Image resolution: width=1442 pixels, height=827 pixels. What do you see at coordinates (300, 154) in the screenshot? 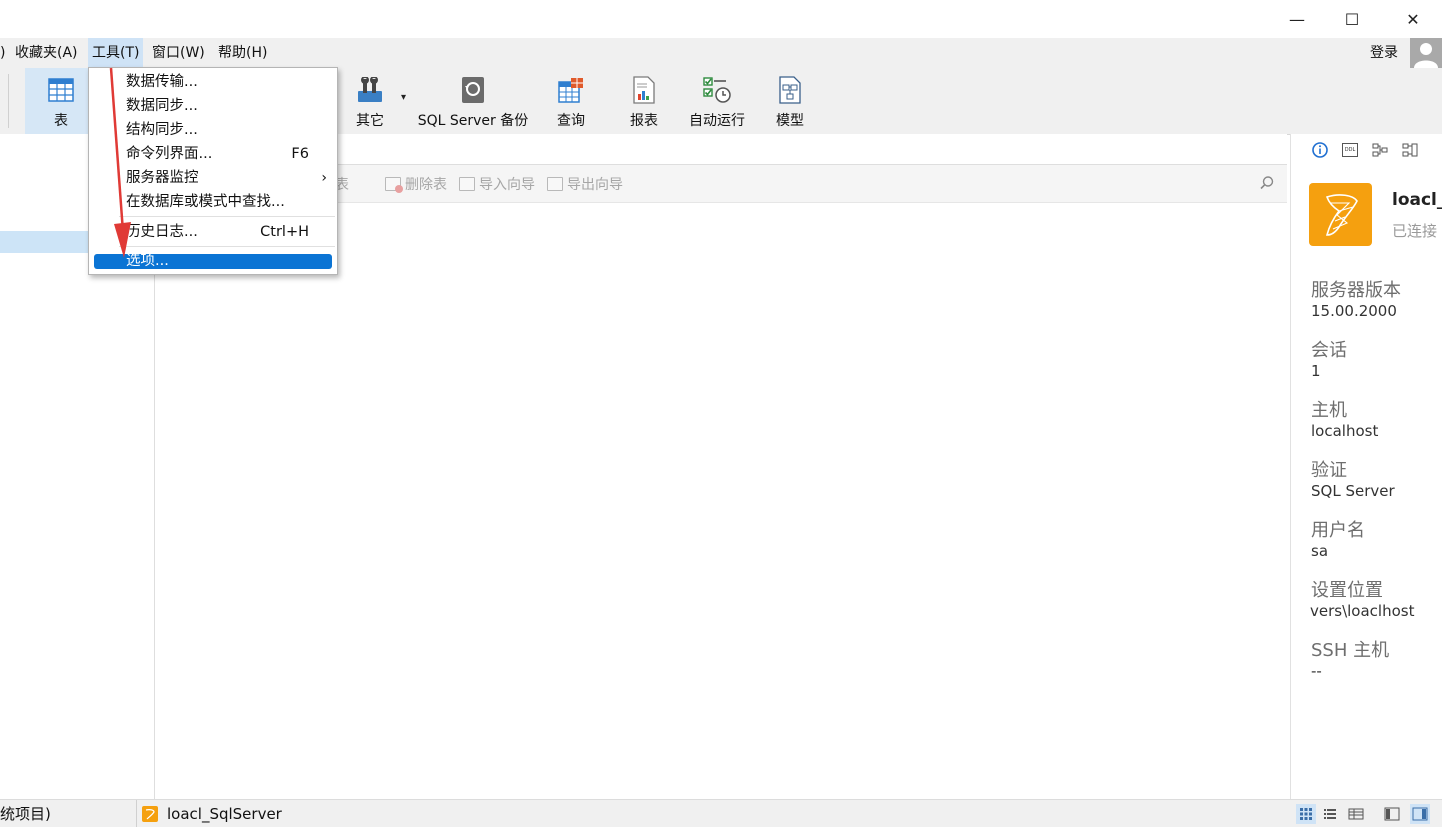
I see `console-shortcut: F6` at bounding box center [300, 154].